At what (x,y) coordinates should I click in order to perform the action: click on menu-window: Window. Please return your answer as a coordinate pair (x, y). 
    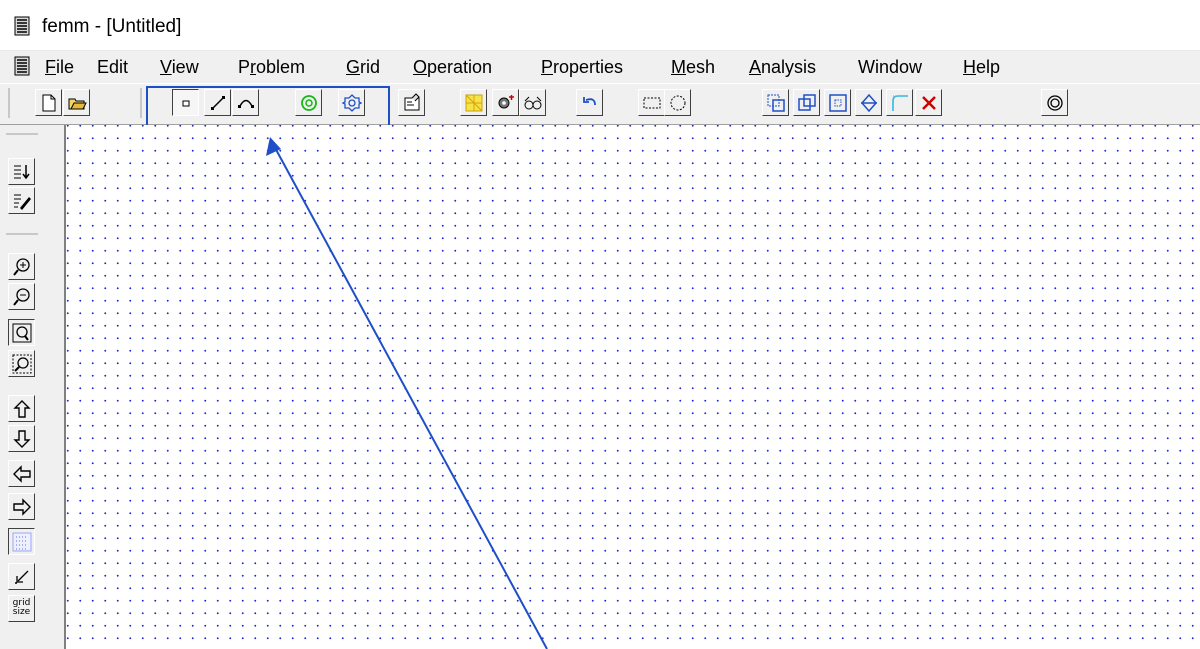
    Looking at the image, I should click on (890, 67).